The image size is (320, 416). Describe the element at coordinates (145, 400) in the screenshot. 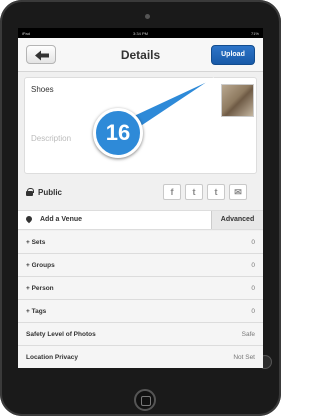

I see `home-button` at that location.